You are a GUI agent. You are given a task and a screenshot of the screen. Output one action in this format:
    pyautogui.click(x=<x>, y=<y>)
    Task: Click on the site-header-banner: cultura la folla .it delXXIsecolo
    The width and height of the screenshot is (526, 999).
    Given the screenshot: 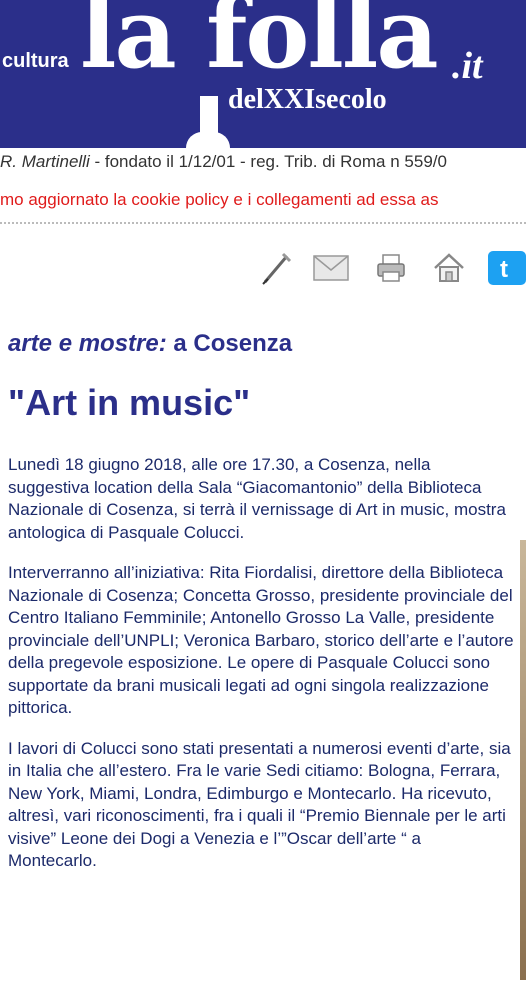 What is the action you would take?
    pyautogui.click(x=263, y=74)
    